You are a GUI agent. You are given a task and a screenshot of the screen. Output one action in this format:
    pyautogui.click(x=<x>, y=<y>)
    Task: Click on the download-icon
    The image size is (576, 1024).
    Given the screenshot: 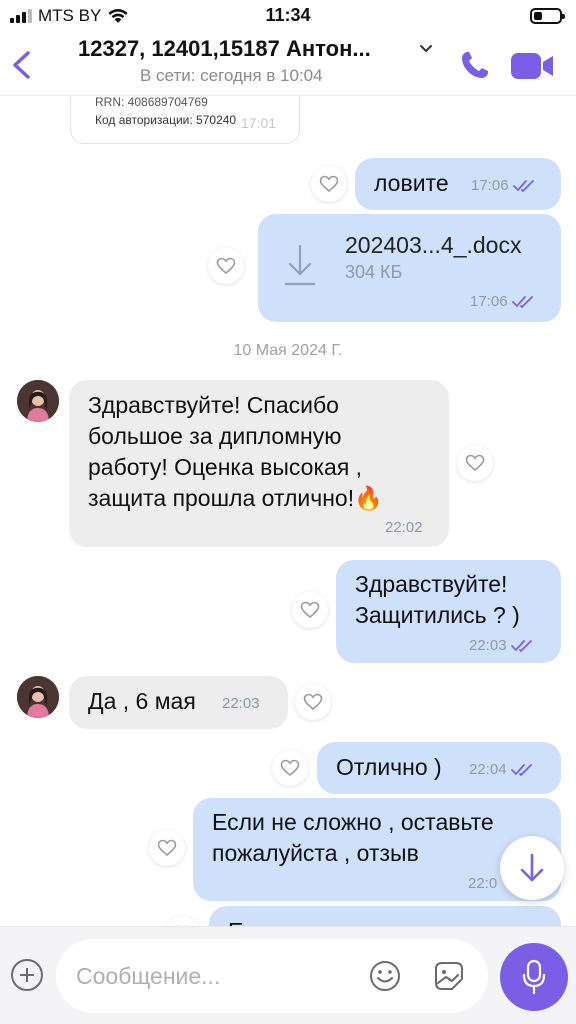 What is the action you would take?
    pyautogui.click(x=300, y=265)
    